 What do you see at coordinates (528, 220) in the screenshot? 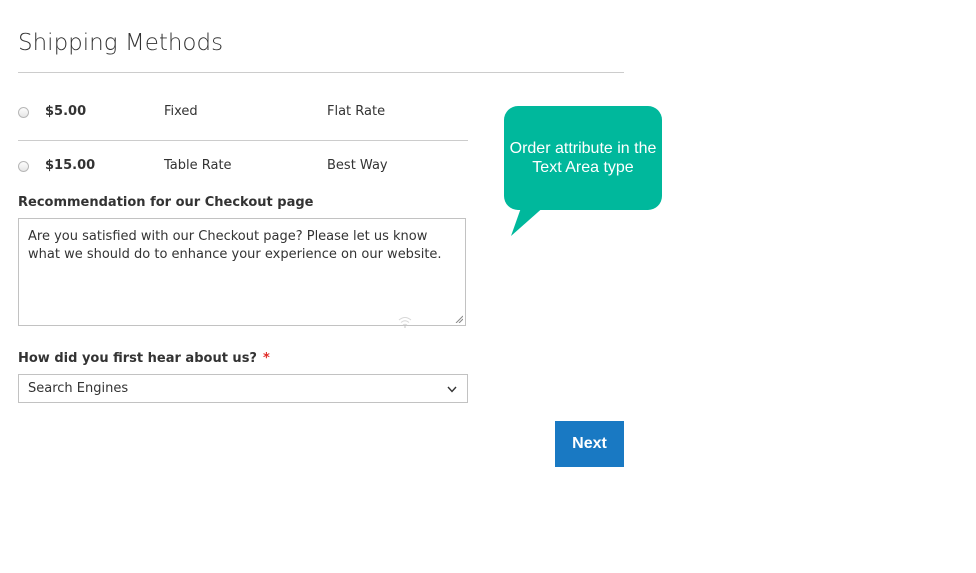
I see `callout-tail` at bounding box center [528, 220].